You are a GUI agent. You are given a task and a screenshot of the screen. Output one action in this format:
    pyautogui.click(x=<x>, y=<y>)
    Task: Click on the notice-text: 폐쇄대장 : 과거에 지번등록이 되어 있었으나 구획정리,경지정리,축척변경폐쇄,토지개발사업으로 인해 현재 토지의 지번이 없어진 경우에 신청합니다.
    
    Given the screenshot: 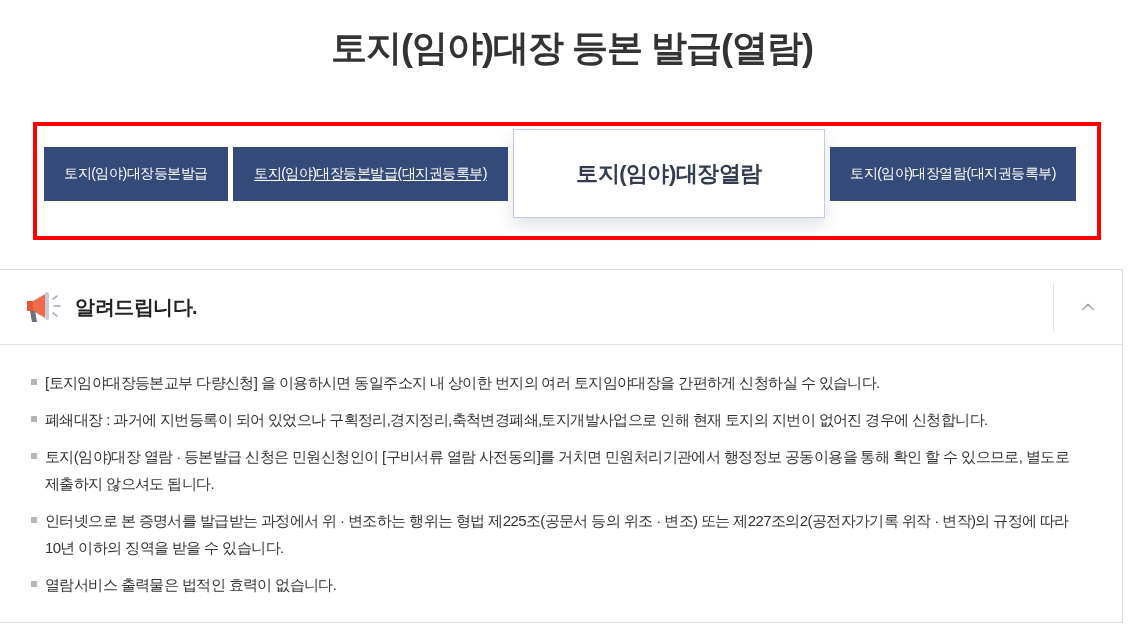 What is the action you would take?
    pyautogui.click(x=517, y=420)
    